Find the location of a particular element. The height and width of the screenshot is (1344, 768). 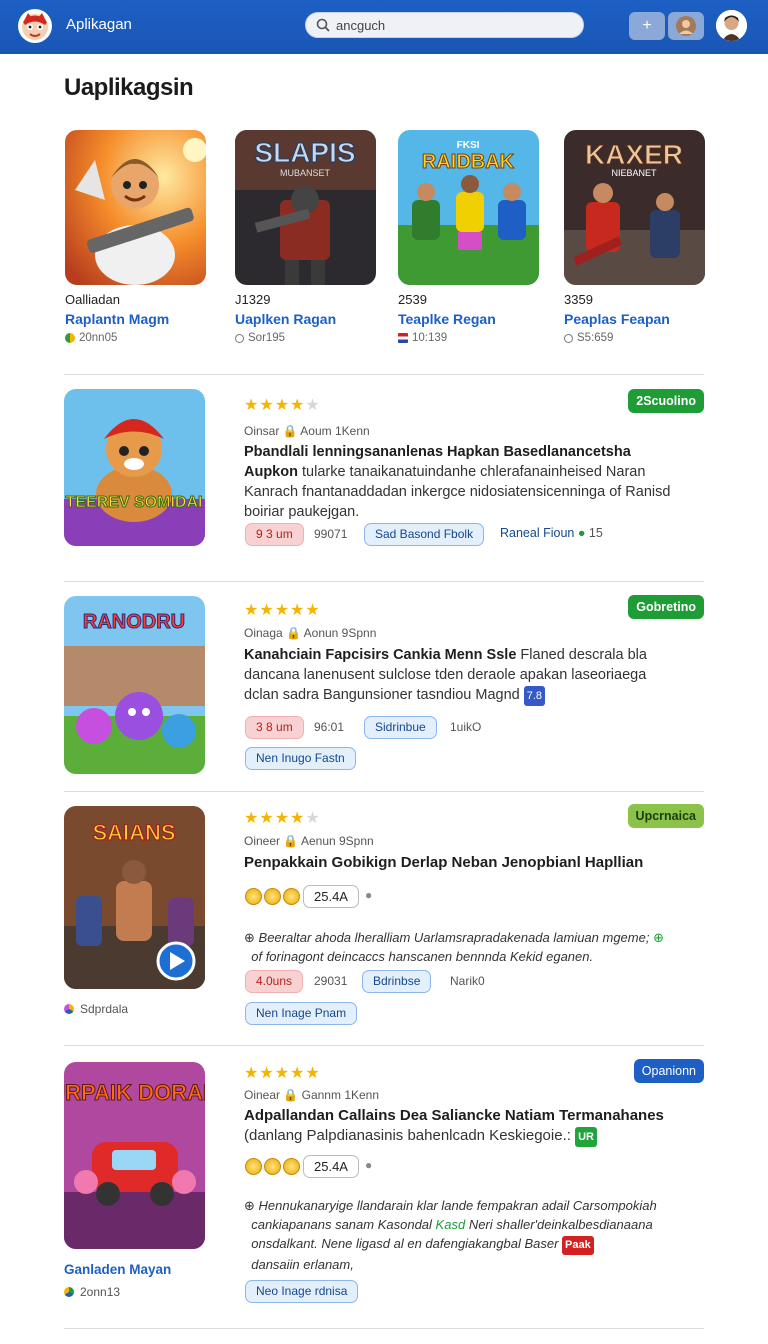

profile-button is located at coordinates (686, 26).